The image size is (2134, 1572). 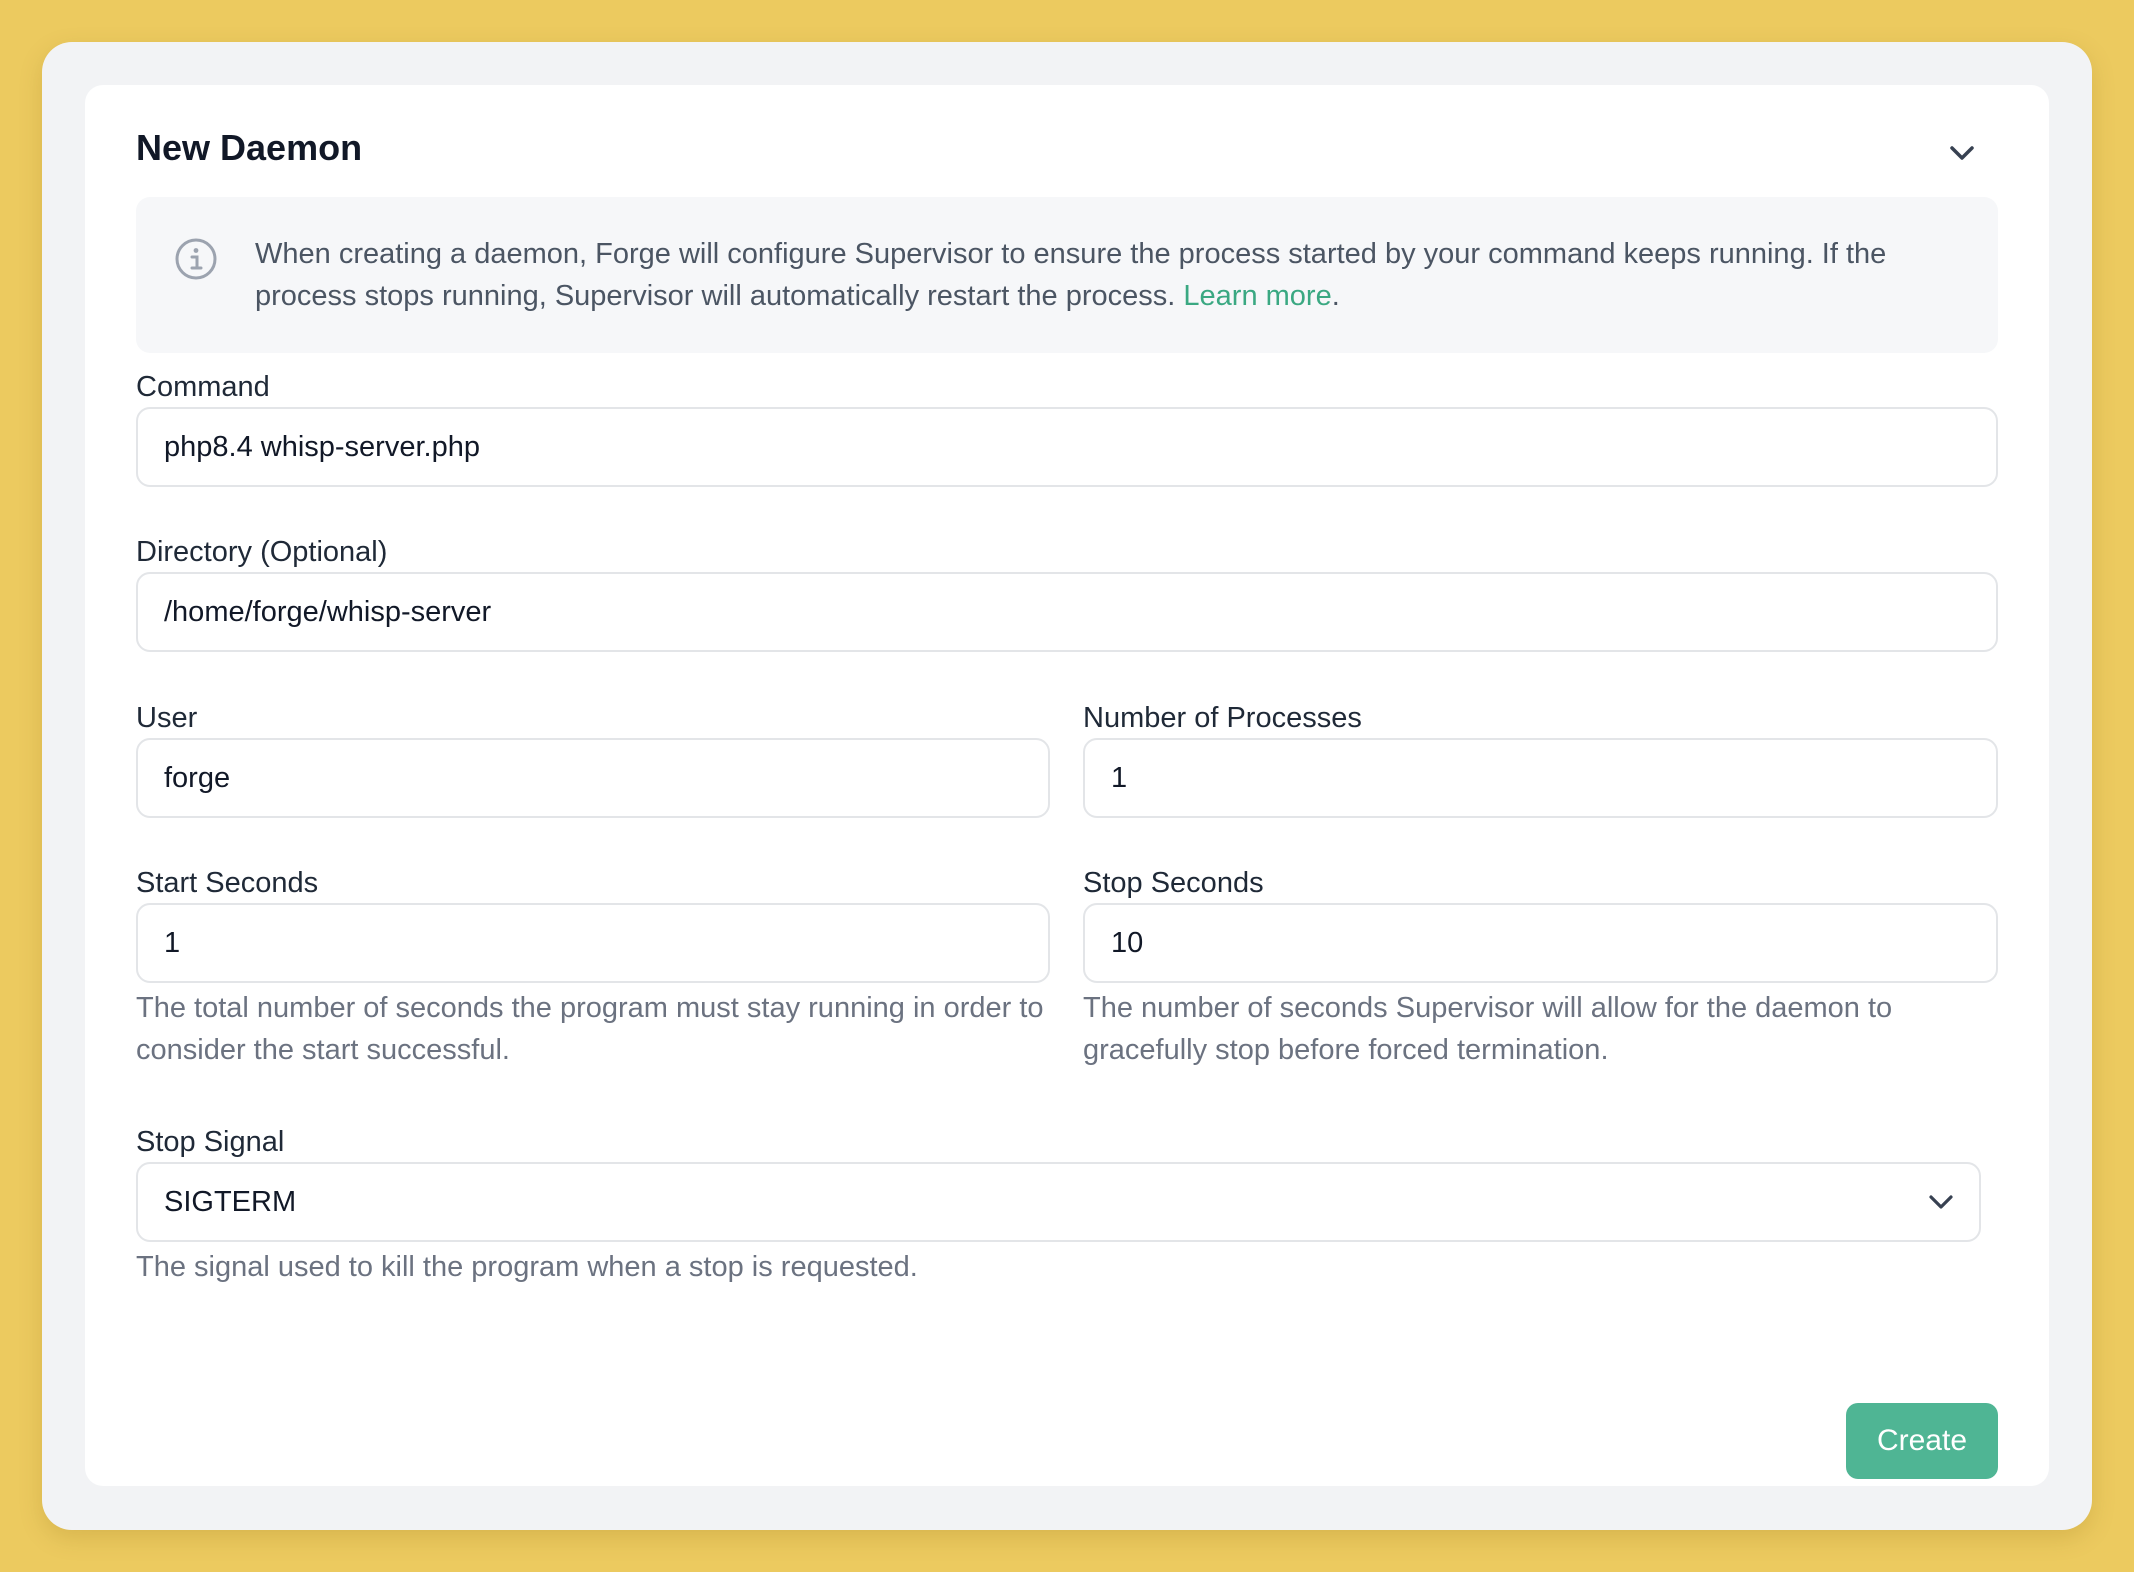 I want to click on stop-seconds-input, so click(x=1540, y=943).